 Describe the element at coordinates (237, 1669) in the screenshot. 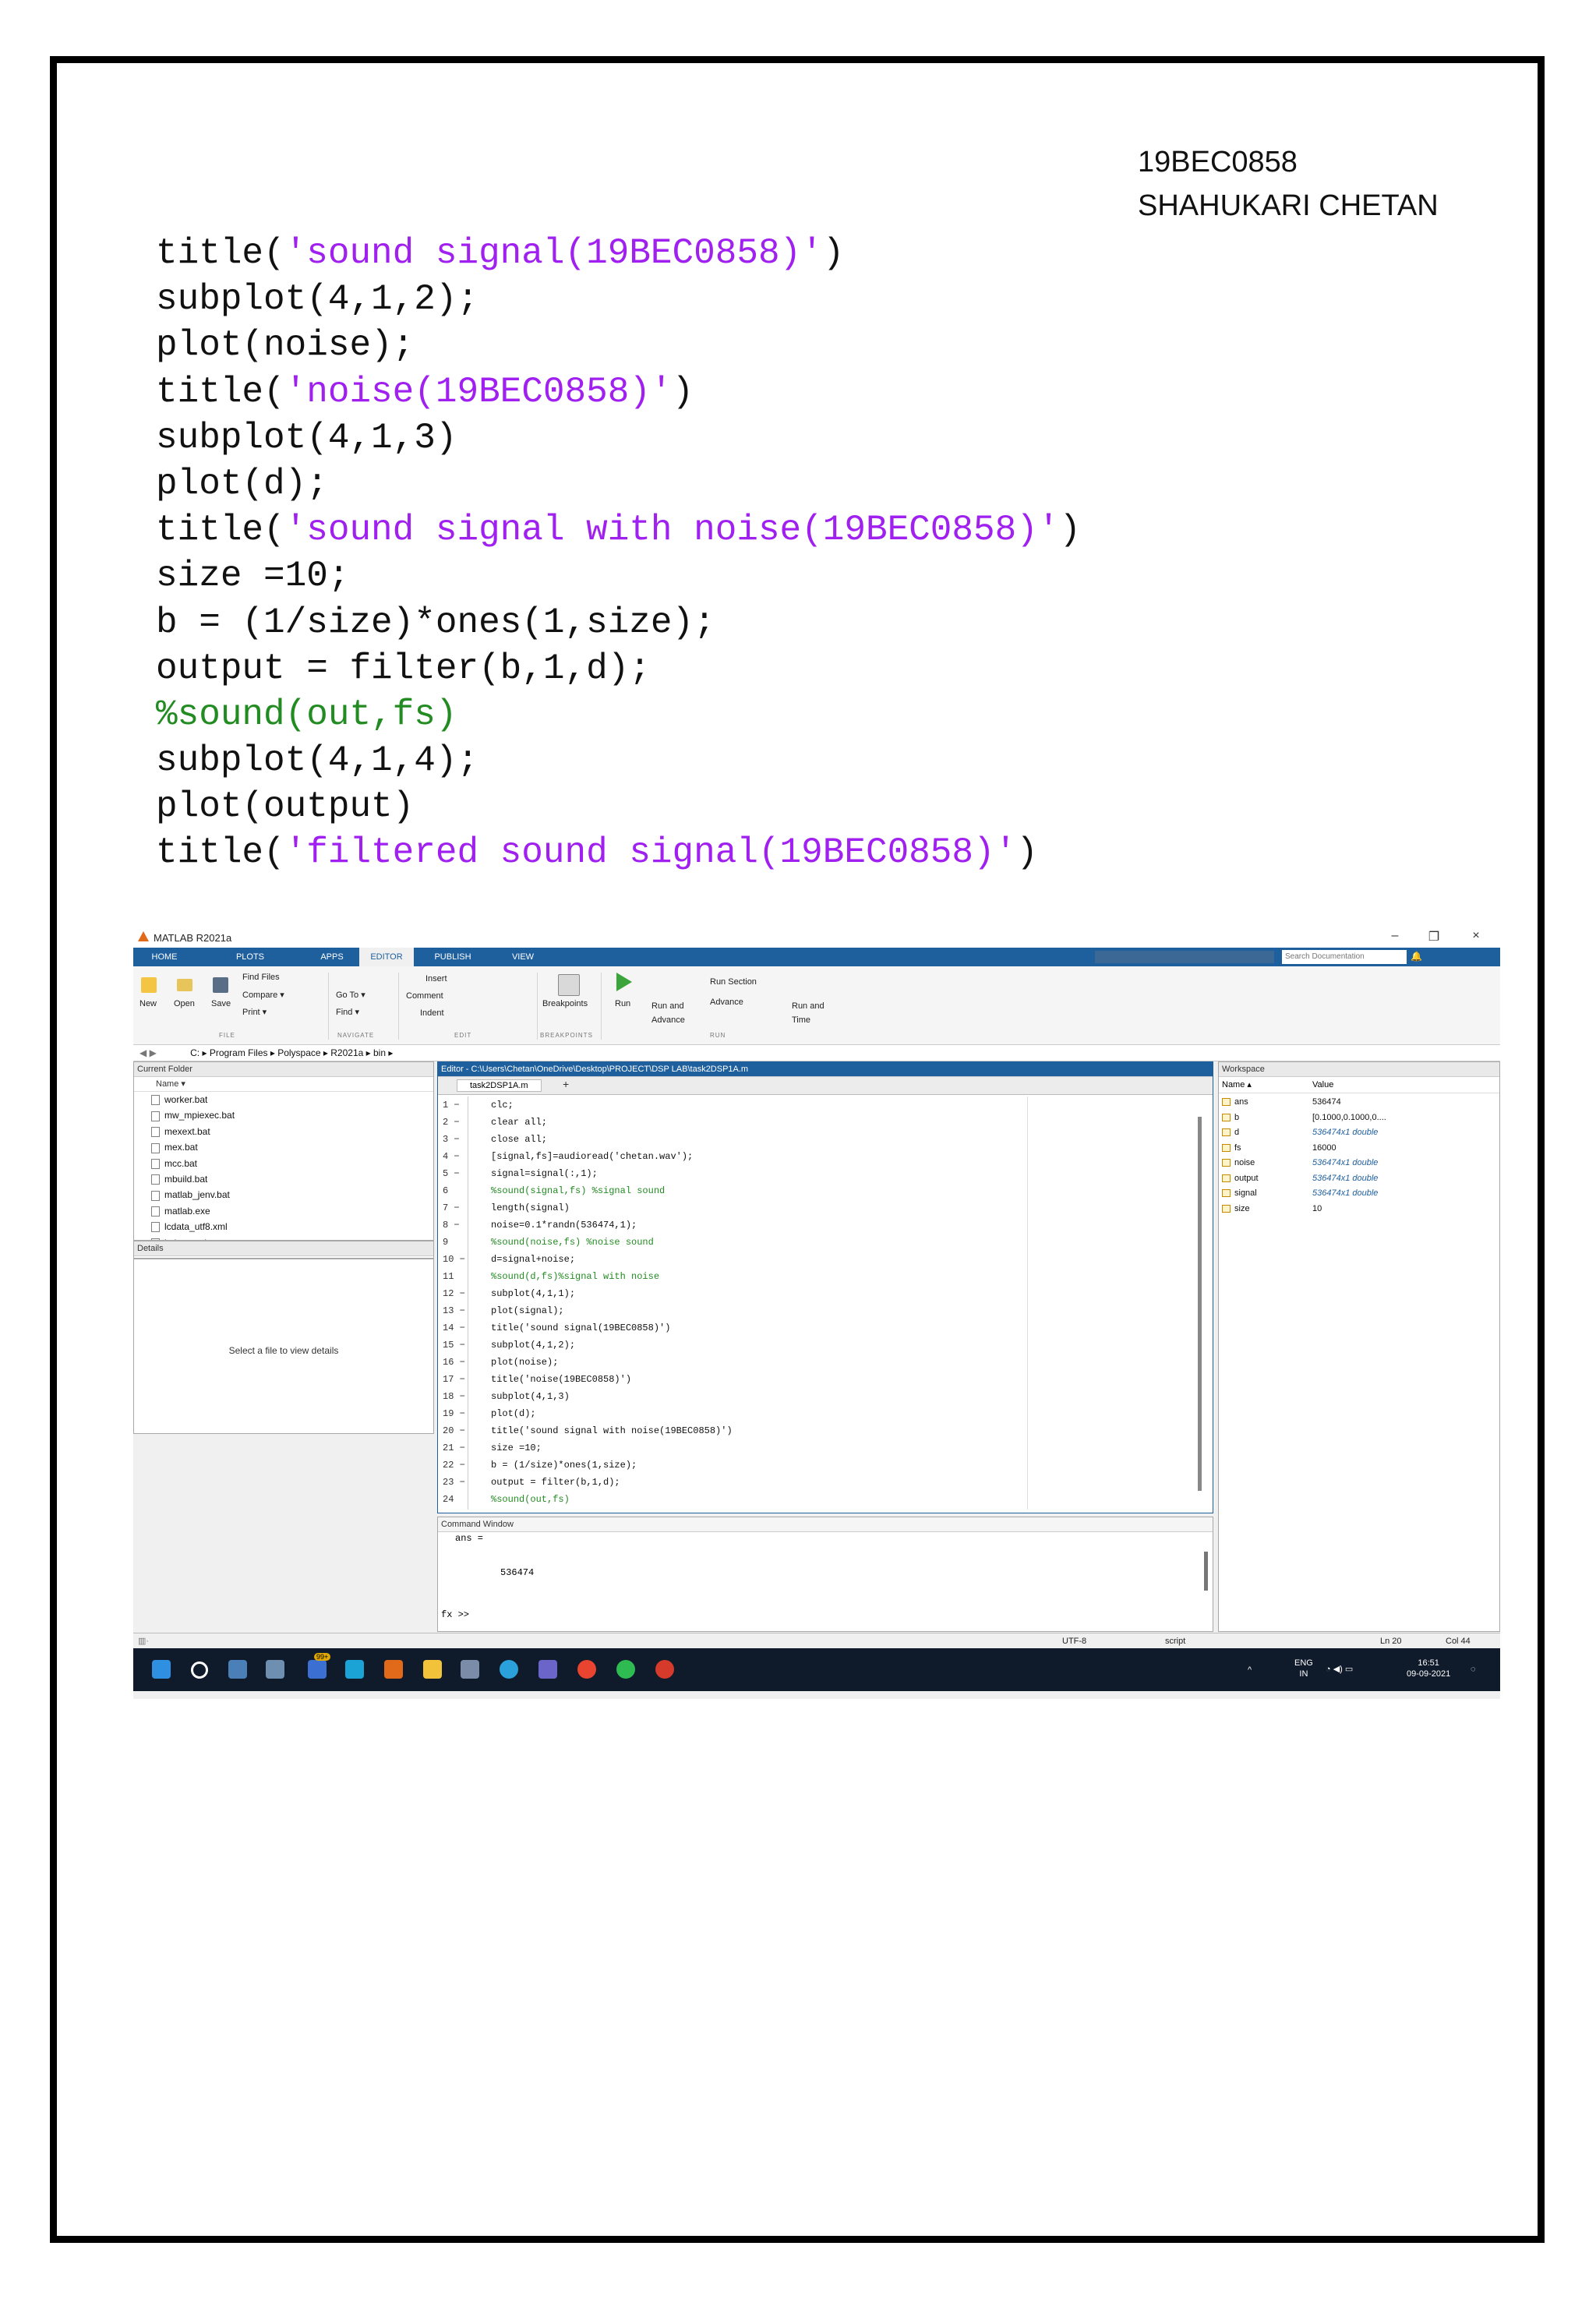

I see `task-view-icon` at that location.